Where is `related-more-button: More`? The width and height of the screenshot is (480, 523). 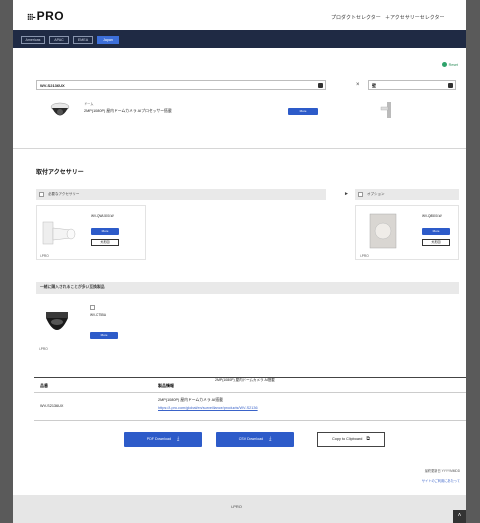 related-more-button: More is located at coordinates (104, 335).